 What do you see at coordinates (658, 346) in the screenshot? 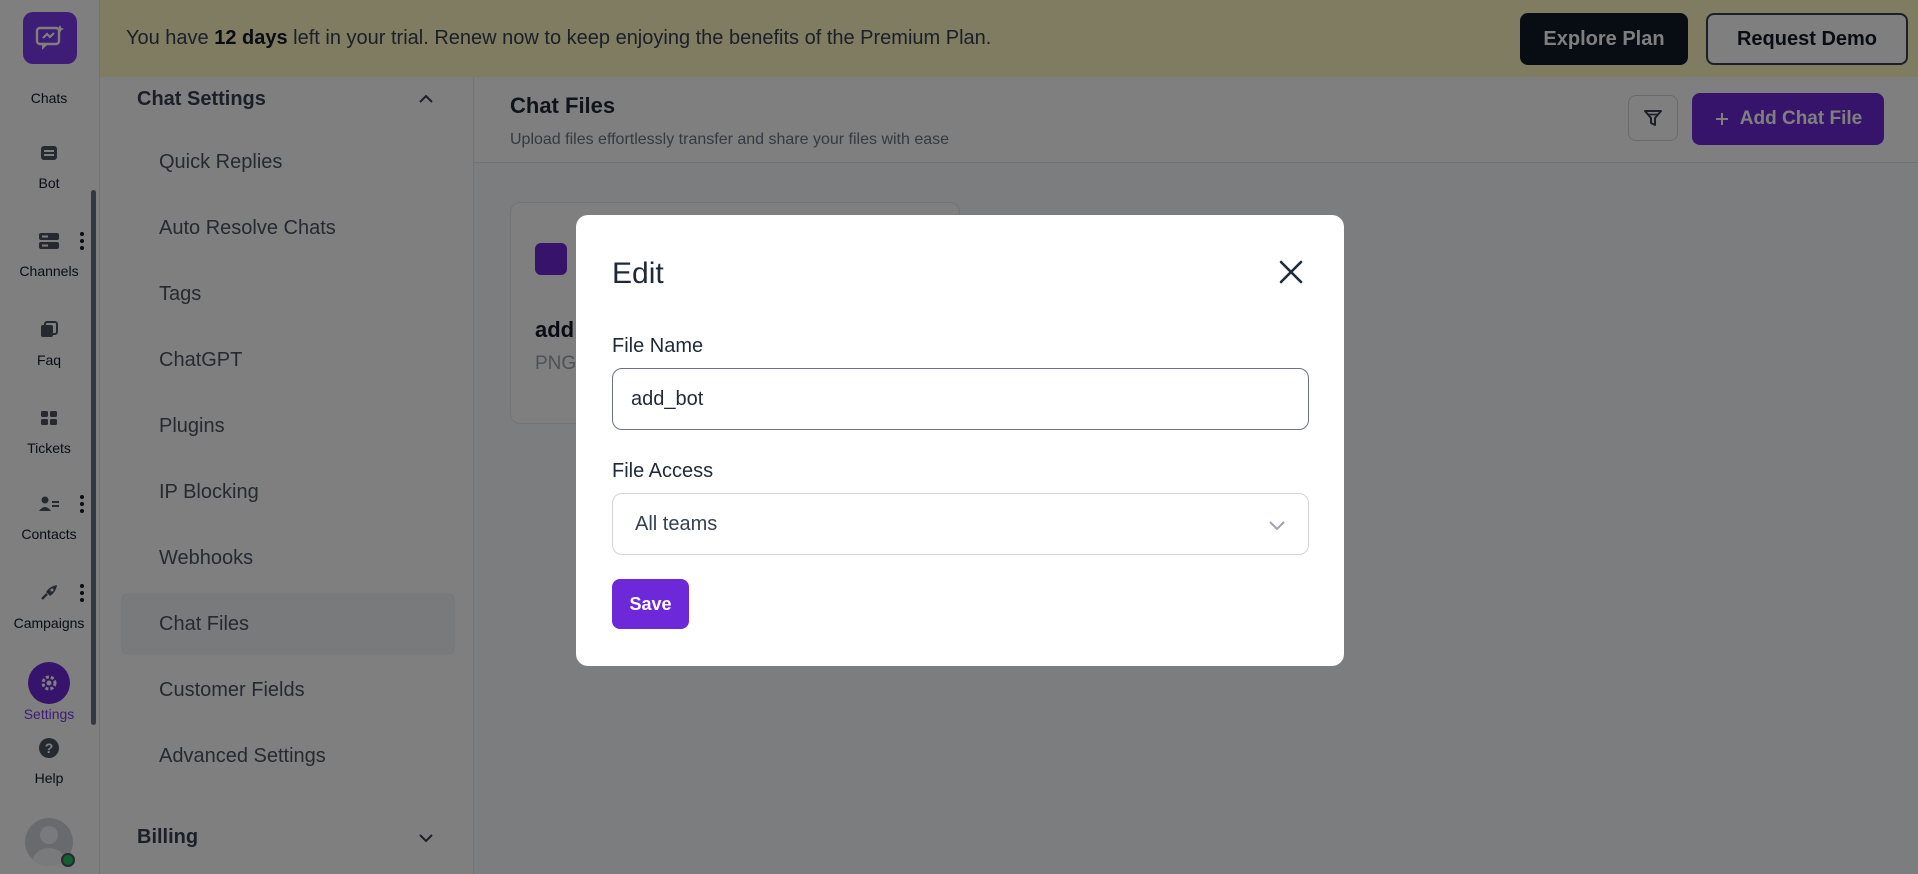
I see `file-name-label: File Name` at bounding box center [658, 346].